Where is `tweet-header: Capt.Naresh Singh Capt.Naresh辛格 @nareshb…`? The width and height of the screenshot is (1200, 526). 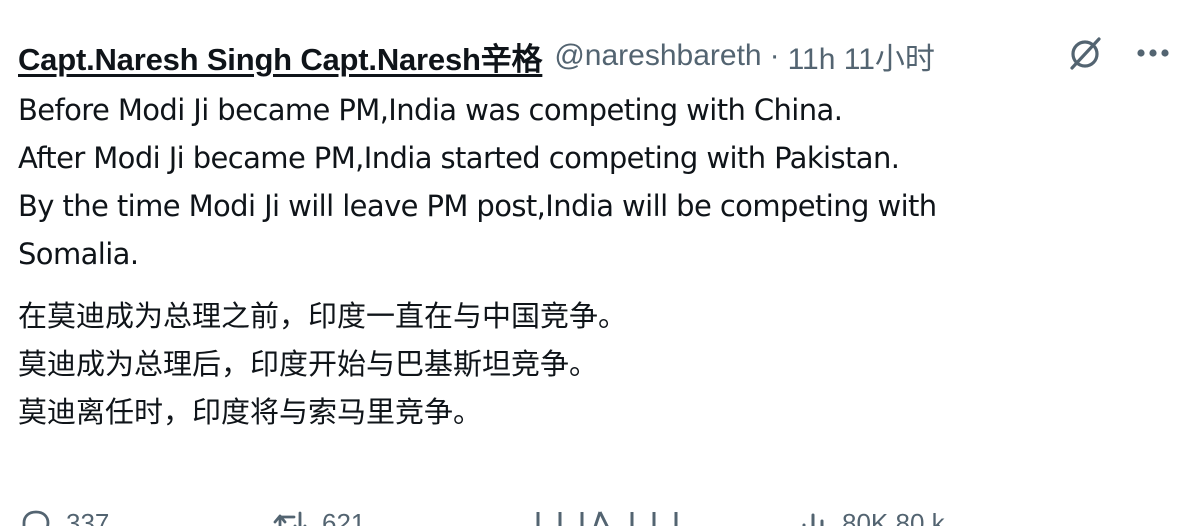
tweet-header: Capt.Naresh Singh Capt.Naresh辛格 @nareshb… is located at coordinates (600, 56).